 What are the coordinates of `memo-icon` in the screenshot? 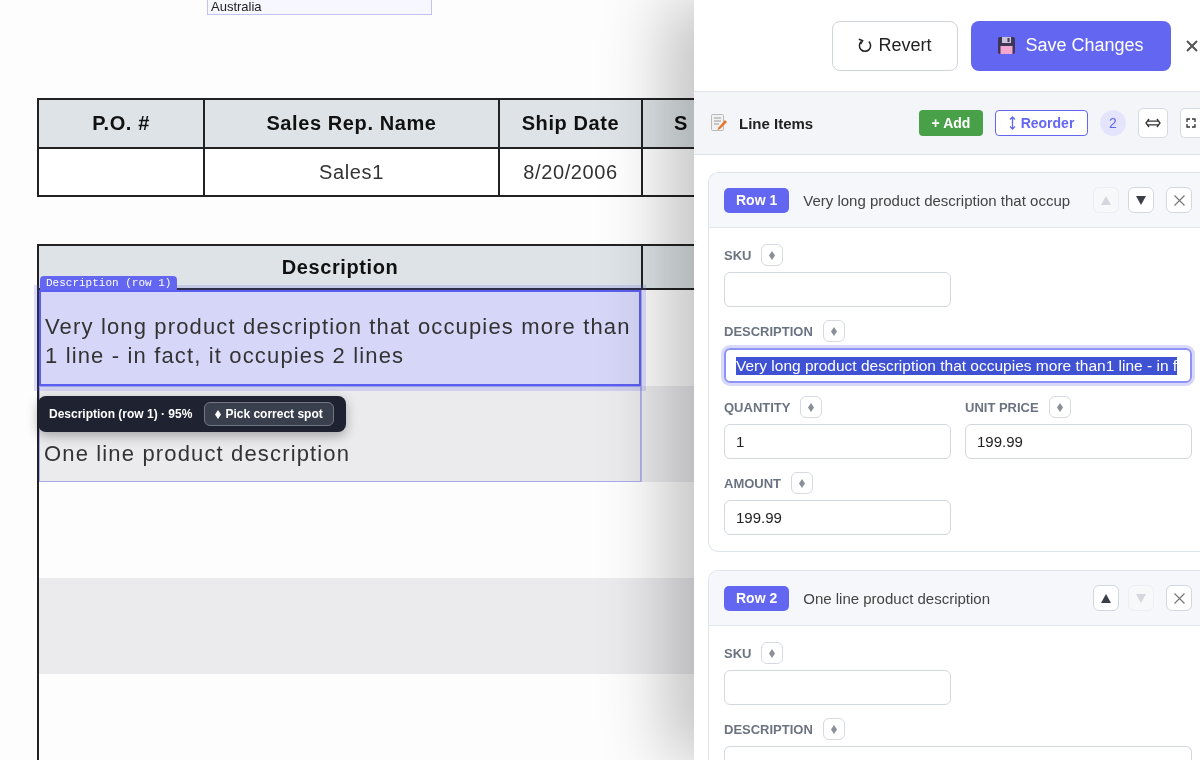 It's located at (719, 123).